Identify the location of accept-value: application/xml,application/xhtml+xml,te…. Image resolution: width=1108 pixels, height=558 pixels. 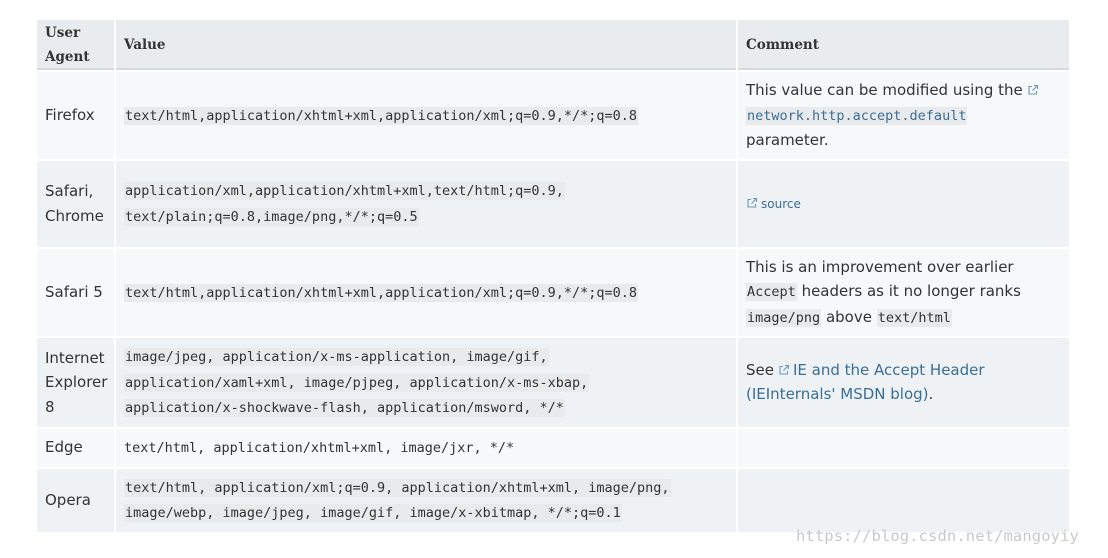
(344, 191).